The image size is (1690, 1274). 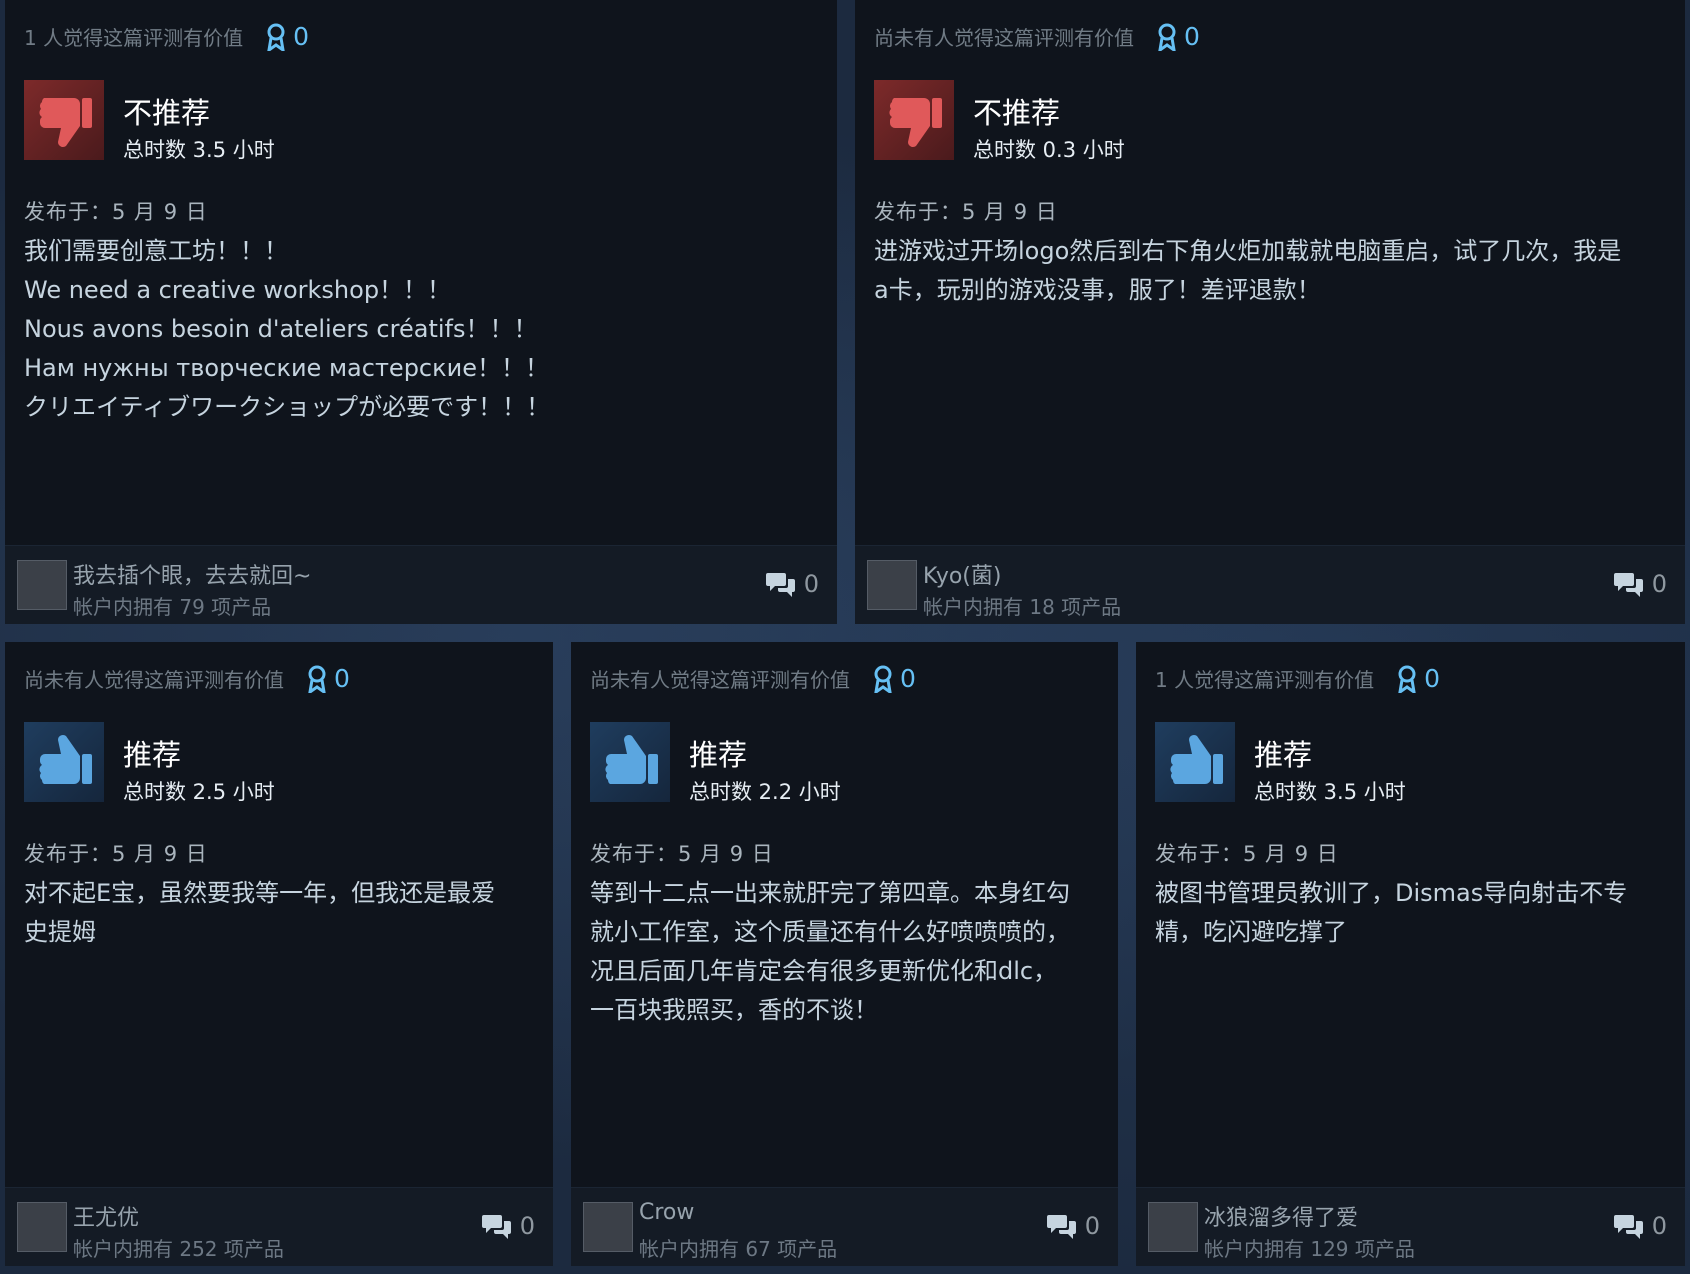 I want to click on review-footer: Crow 帐户内拥有 67 项产品 0, so click(x=844, y=1226).